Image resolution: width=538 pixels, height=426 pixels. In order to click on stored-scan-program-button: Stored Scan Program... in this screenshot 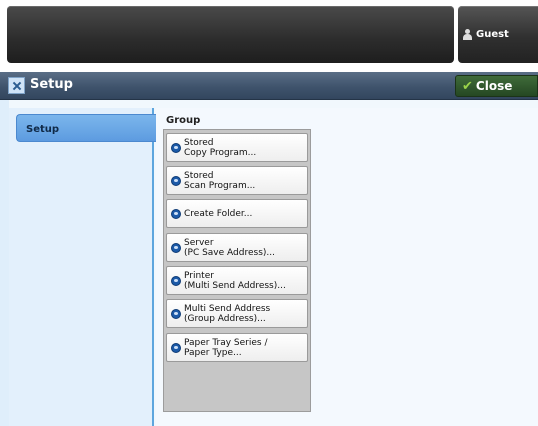, I will do `click(237, 180)`.